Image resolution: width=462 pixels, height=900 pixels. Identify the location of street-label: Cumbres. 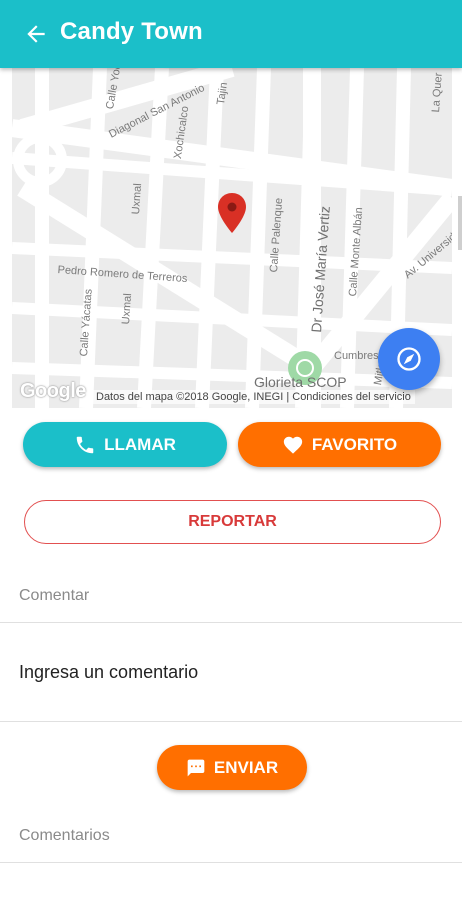
(356, 356).